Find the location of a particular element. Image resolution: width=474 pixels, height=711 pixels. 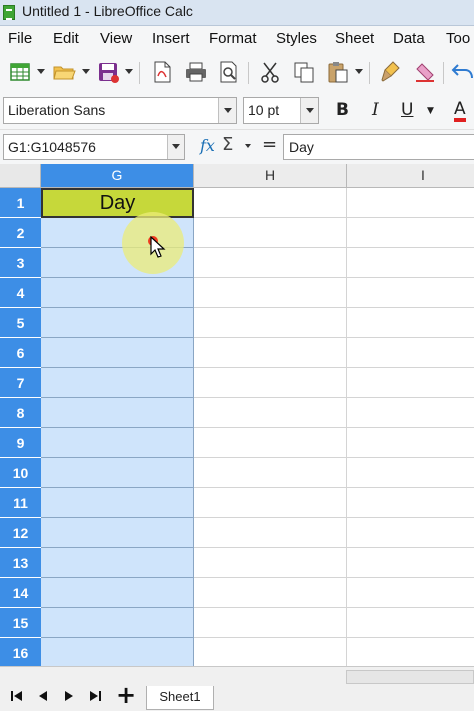

cell-h12 is located at coordinates (270, 533).